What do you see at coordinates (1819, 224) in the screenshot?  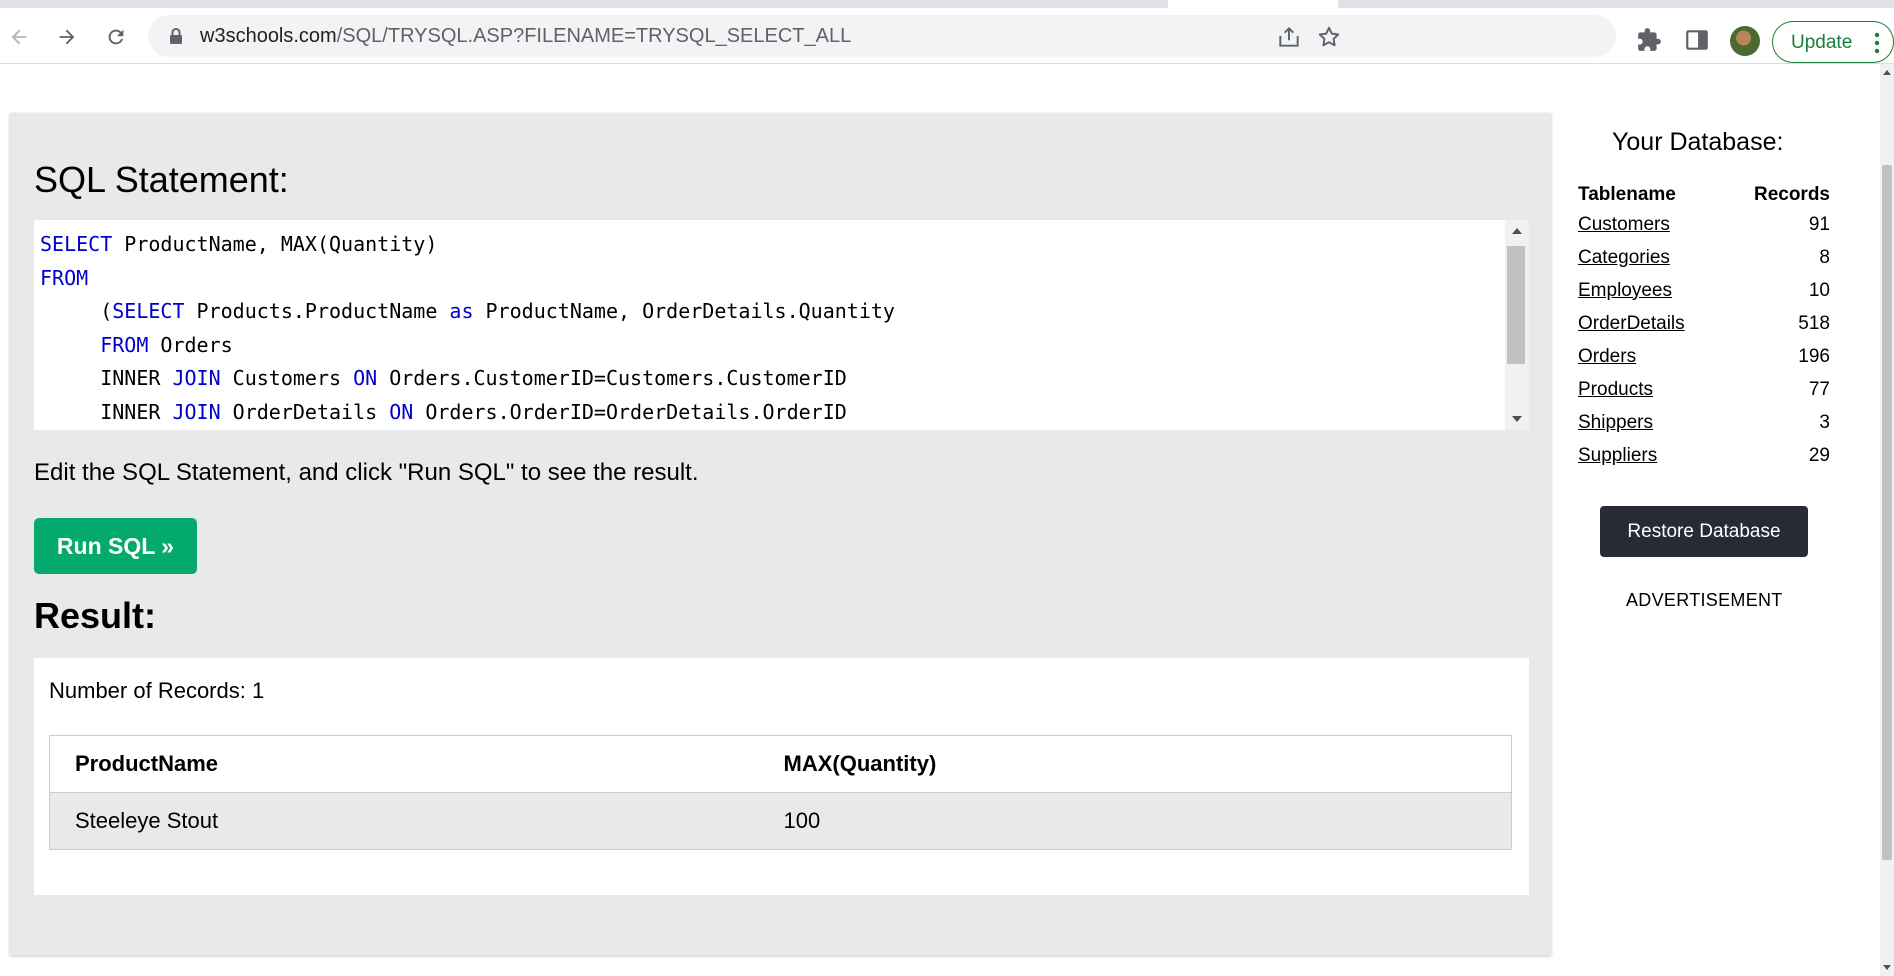 I see `record-count-cell: 91` at bounding box center [1819, 224].